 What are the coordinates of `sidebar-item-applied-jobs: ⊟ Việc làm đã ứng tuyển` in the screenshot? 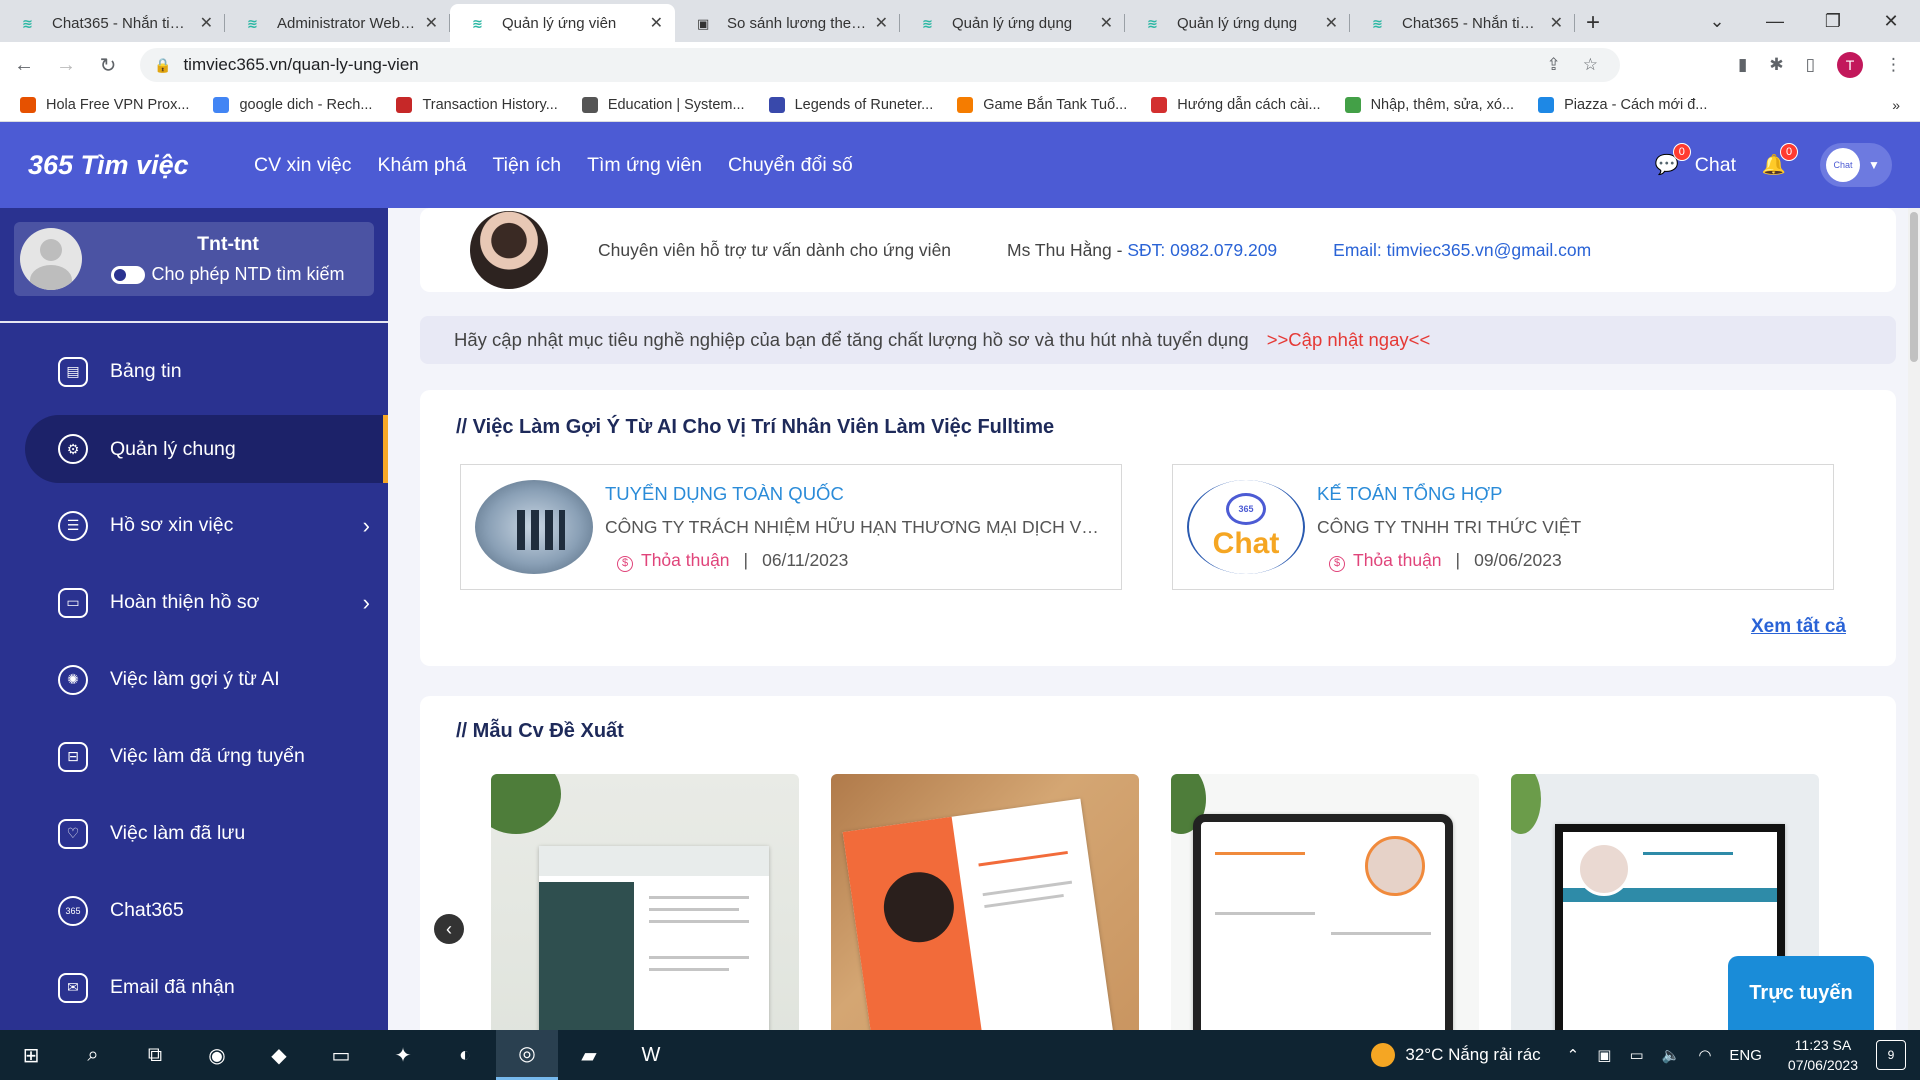 It's located at (194, 756).